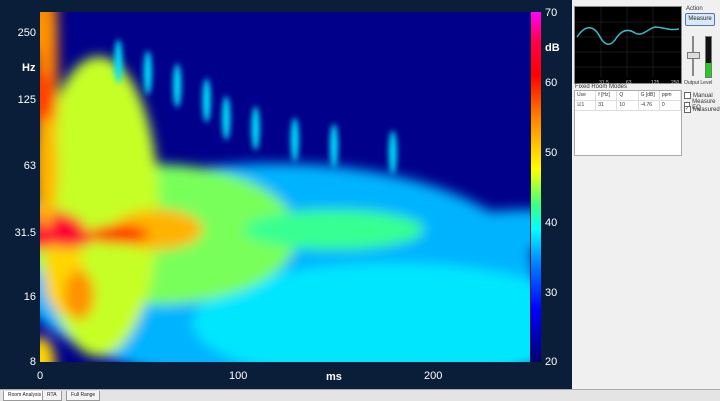 This screenshot has height=401, width=720. What do you see at coordinates (693, 55) in the screenshot?
I see `output-level-slider-thumb` at bounding box center [693, 55].